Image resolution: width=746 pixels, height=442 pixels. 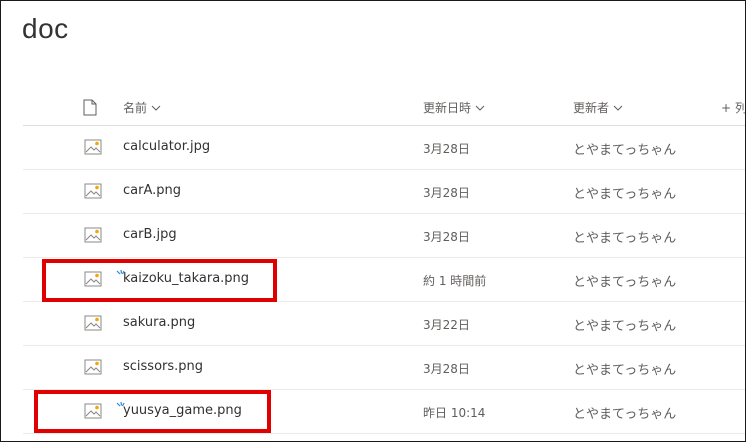 What do you see at coordinates (447, 108) in the screenshot?
I see `column-header-modified-label: 更新日時` at bounding box center [447, 108].